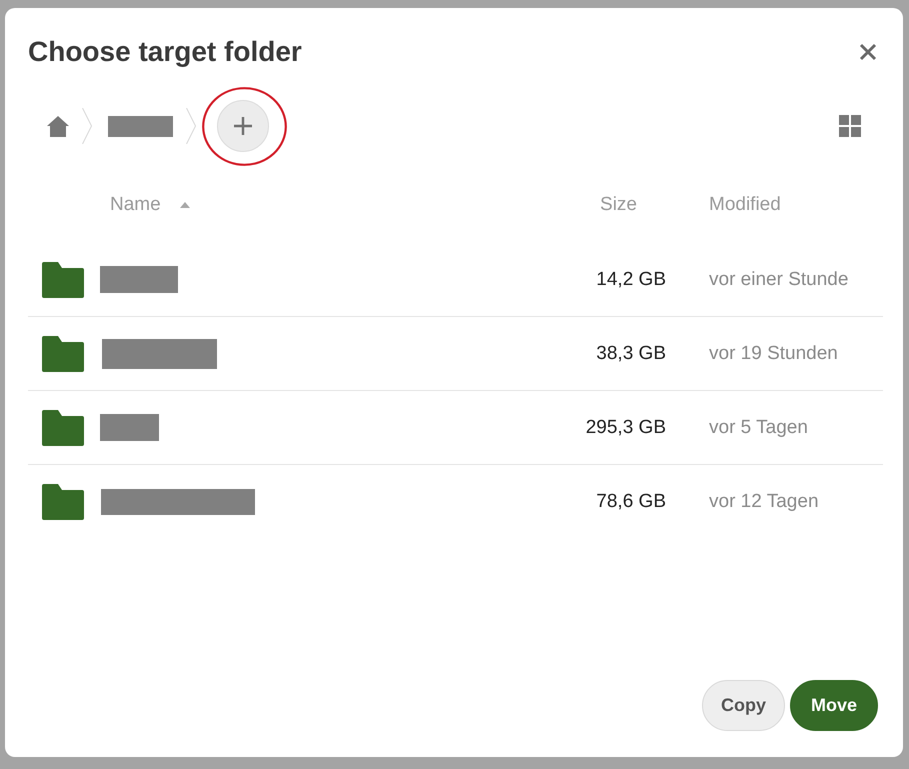 The height and width of the screenshot is (769, 909). What do you see at coordinates (779, 279) in the screenshot?
I see `modified-time: vor einer Stunde` at bounding box center [779, 279].